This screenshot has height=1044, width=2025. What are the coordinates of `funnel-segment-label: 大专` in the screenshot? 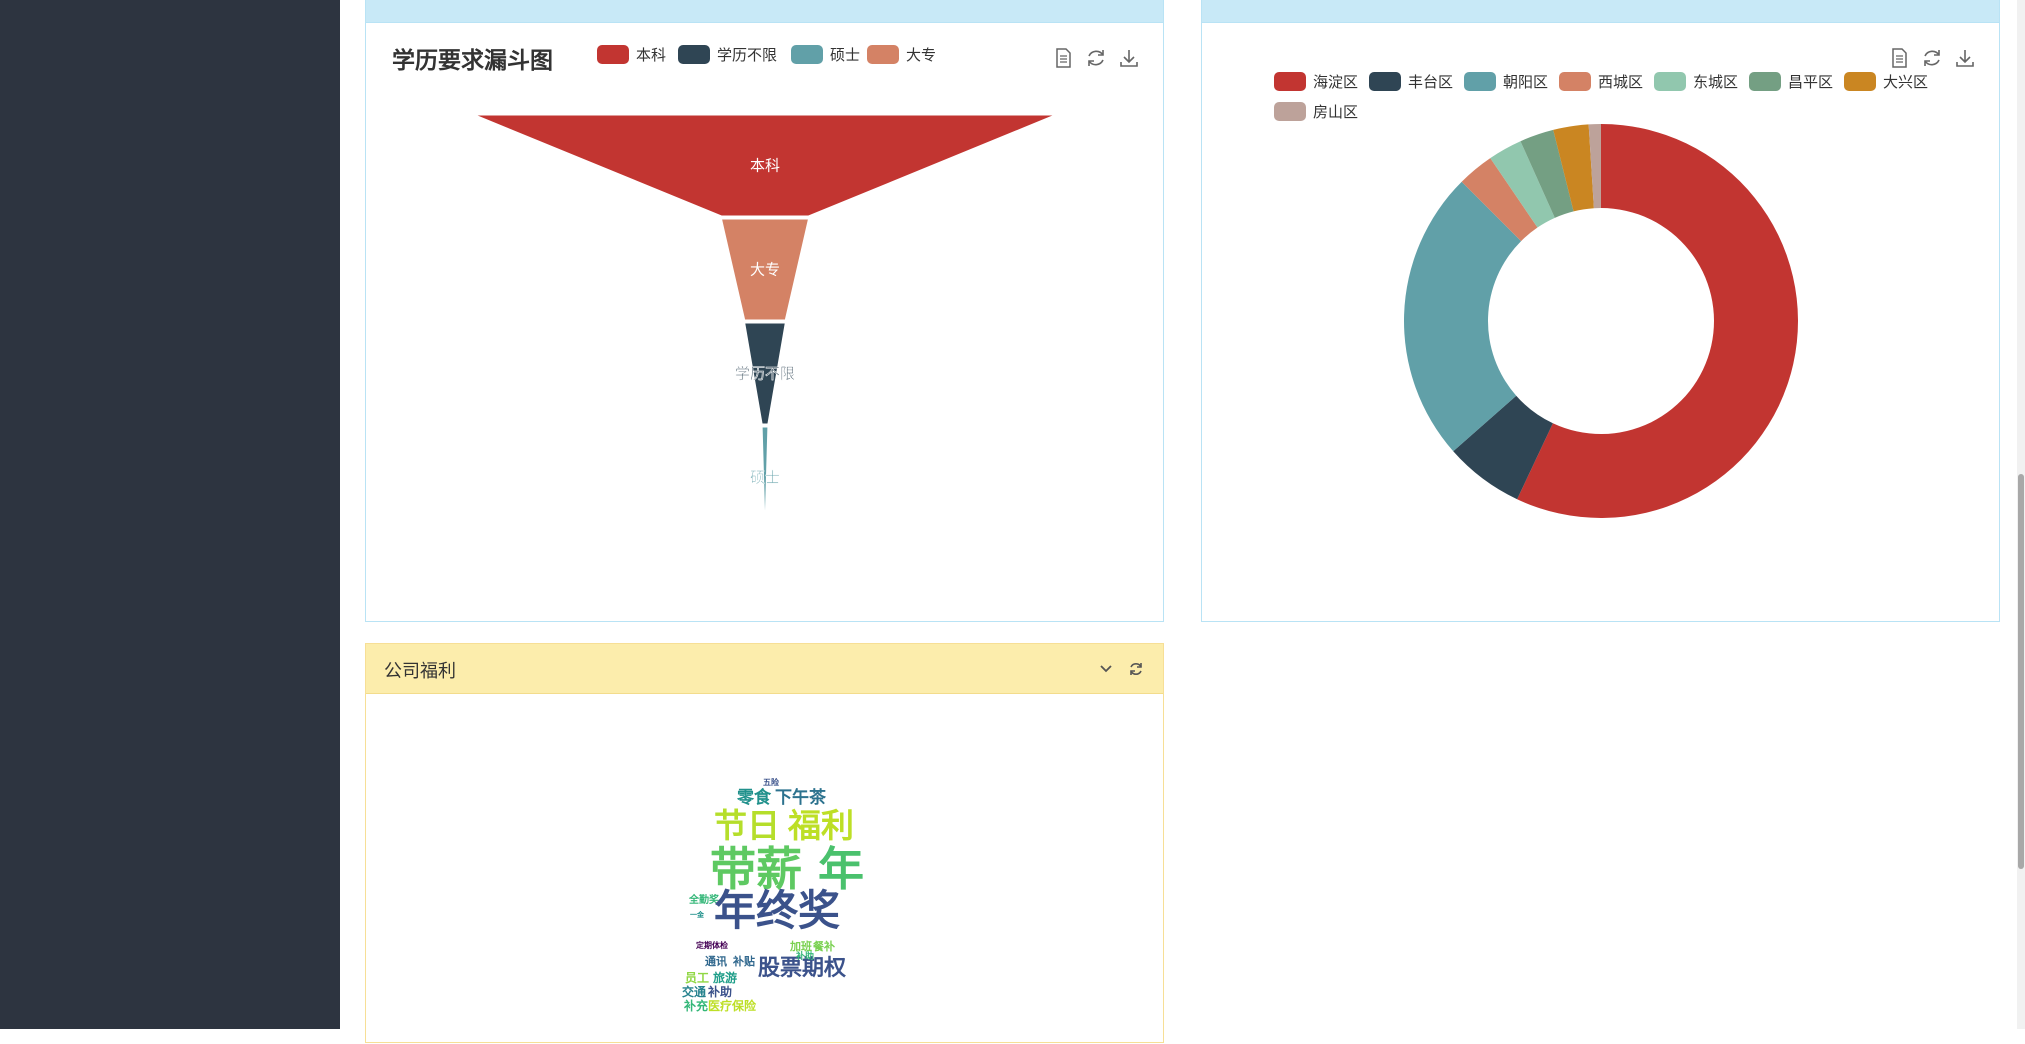 It's located at (765, 270).